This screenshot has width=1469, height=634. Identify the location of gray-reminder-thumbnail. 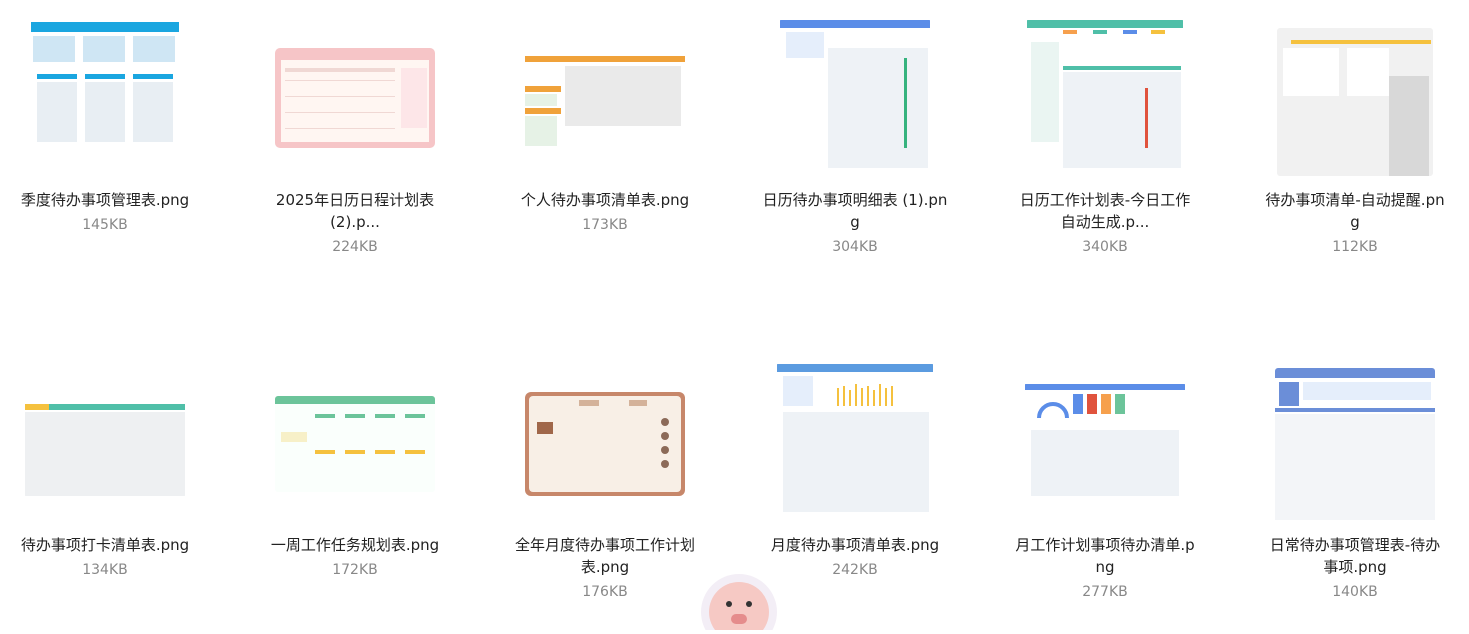
(1355, 102).